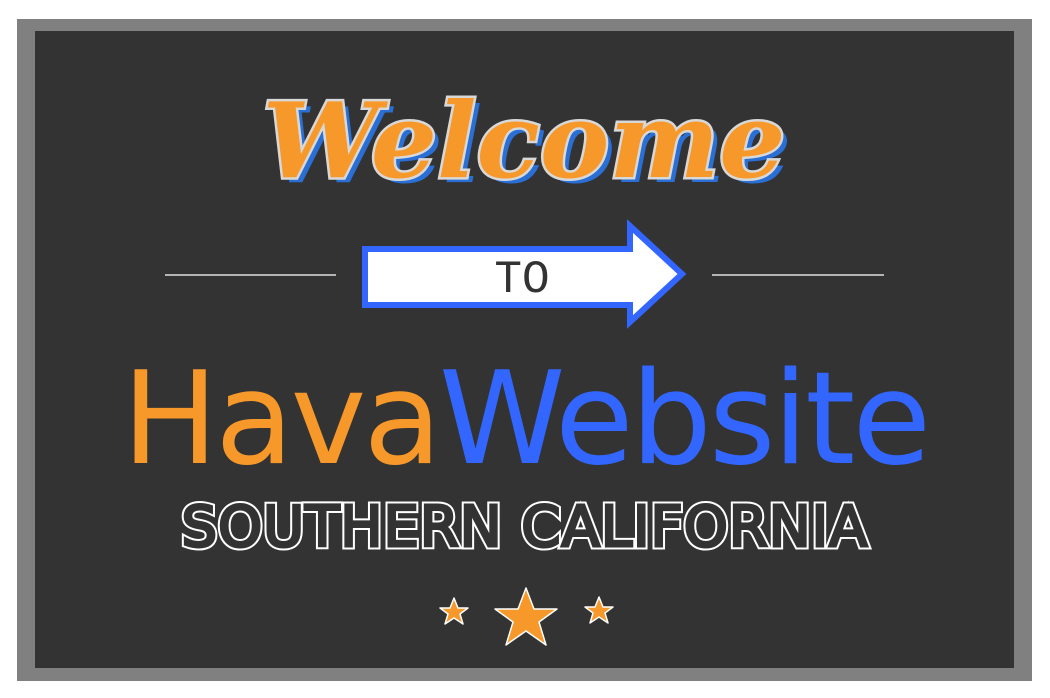  I want to click on welcome-headline: Welcome Welcome, so click(525, 142).